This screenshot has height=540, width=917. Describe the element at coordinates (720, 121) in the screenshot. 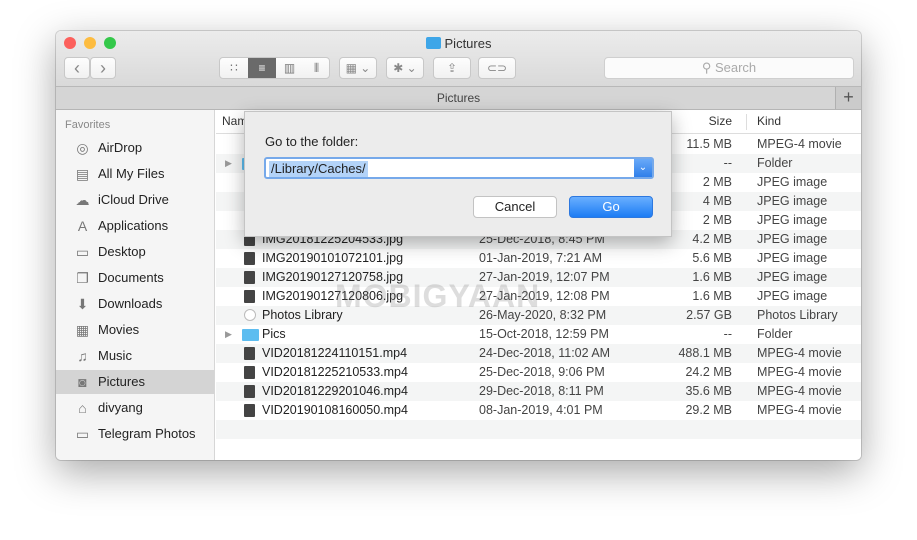

I see `column-size: Size` at that location.